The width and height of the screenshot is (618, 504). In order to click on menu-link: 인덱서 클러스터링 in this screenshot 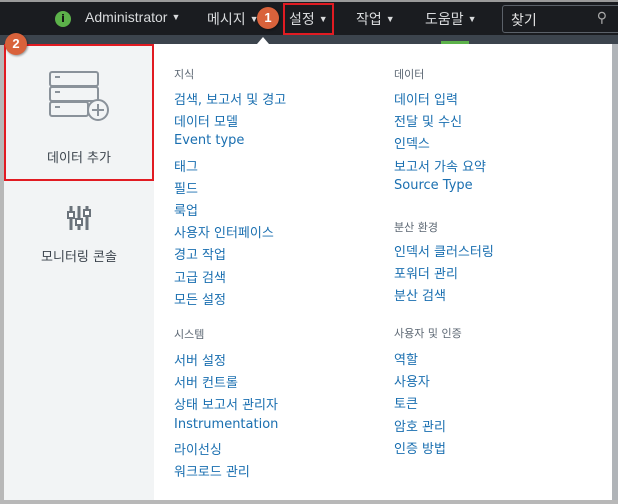, I will do `click(444, 250)`.